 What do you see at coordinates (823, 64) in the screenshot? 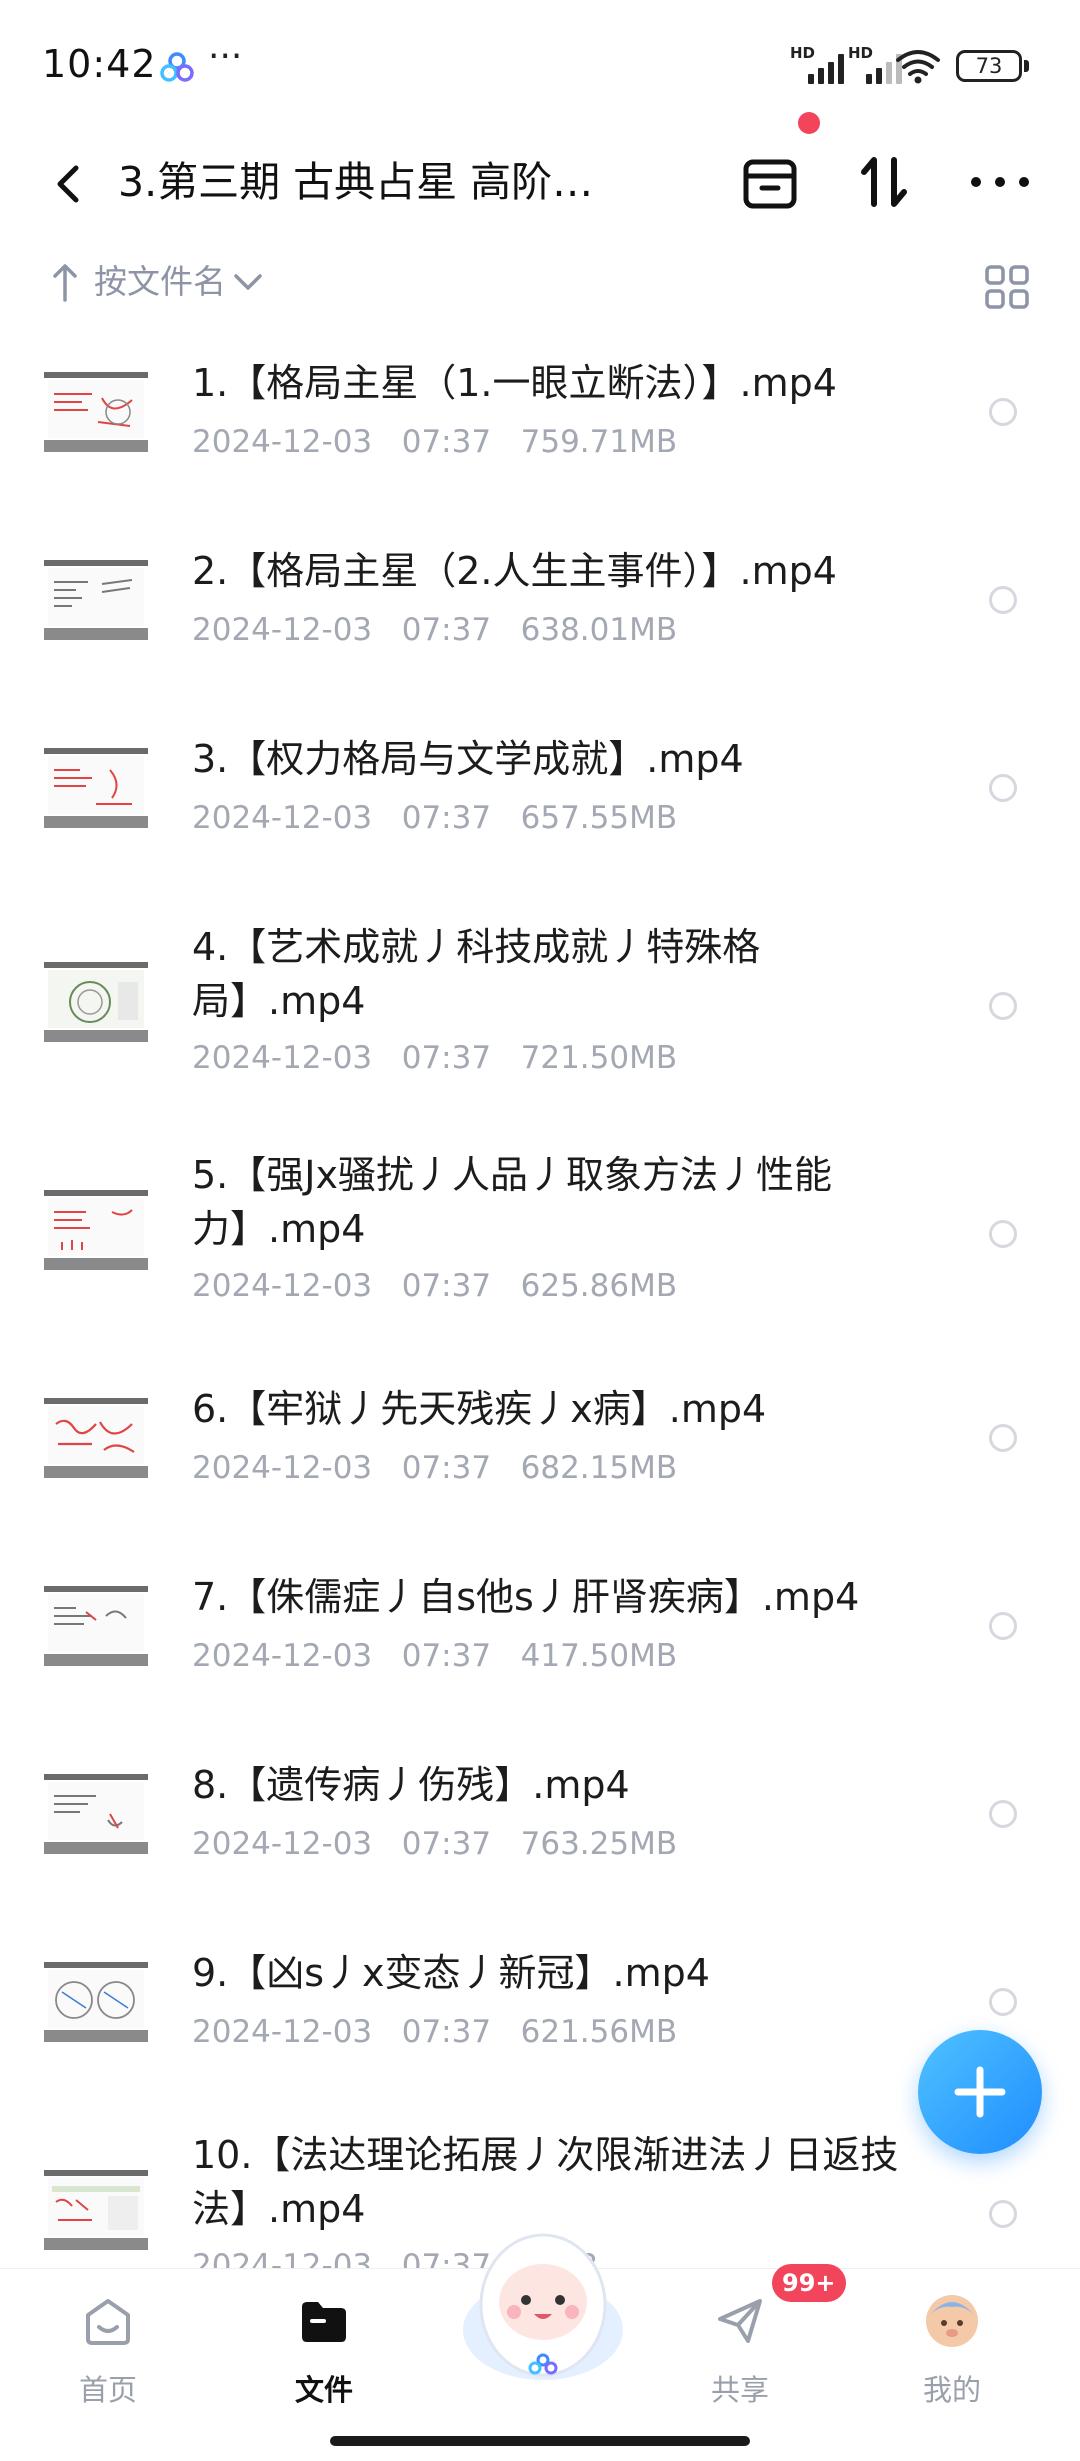
I see `signal-icon: HD` at bounding box center [823, 64].